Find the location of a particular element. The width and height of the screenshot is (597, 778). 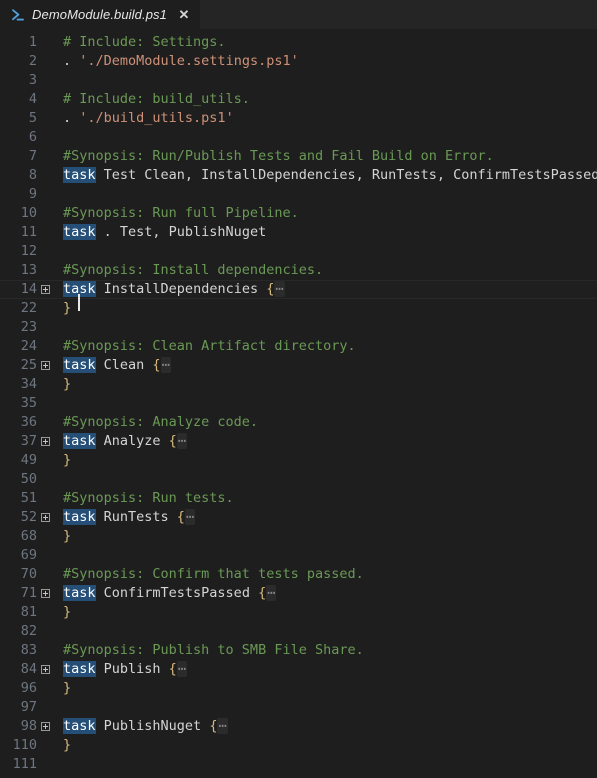

code-line-content: . './build_utils.ps1' is located at coordinates (325, 118).